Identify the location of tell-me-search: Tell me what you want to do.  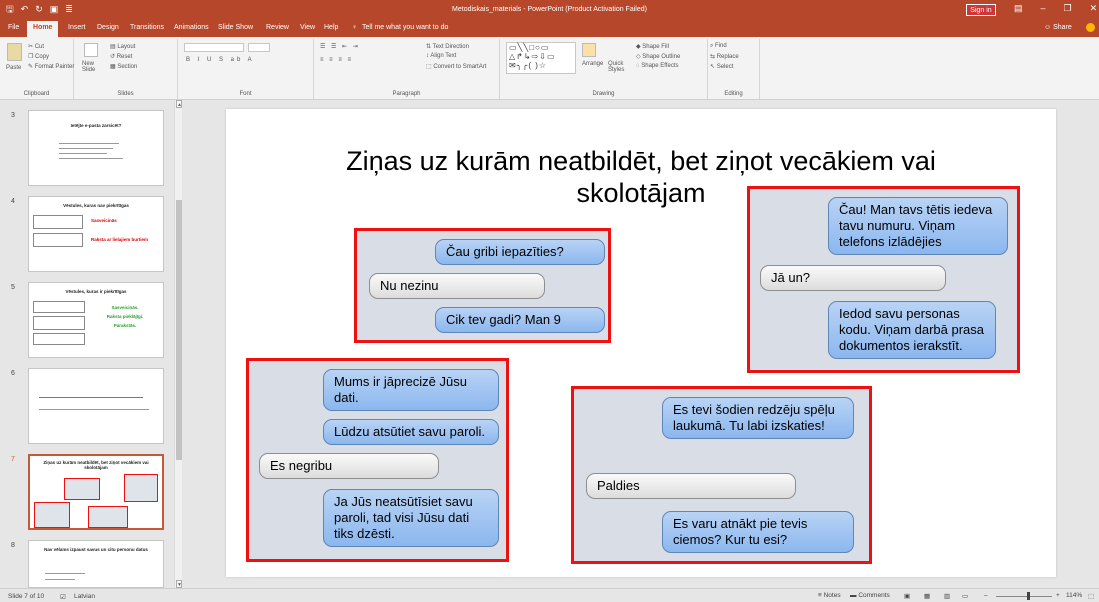
(405, 27).